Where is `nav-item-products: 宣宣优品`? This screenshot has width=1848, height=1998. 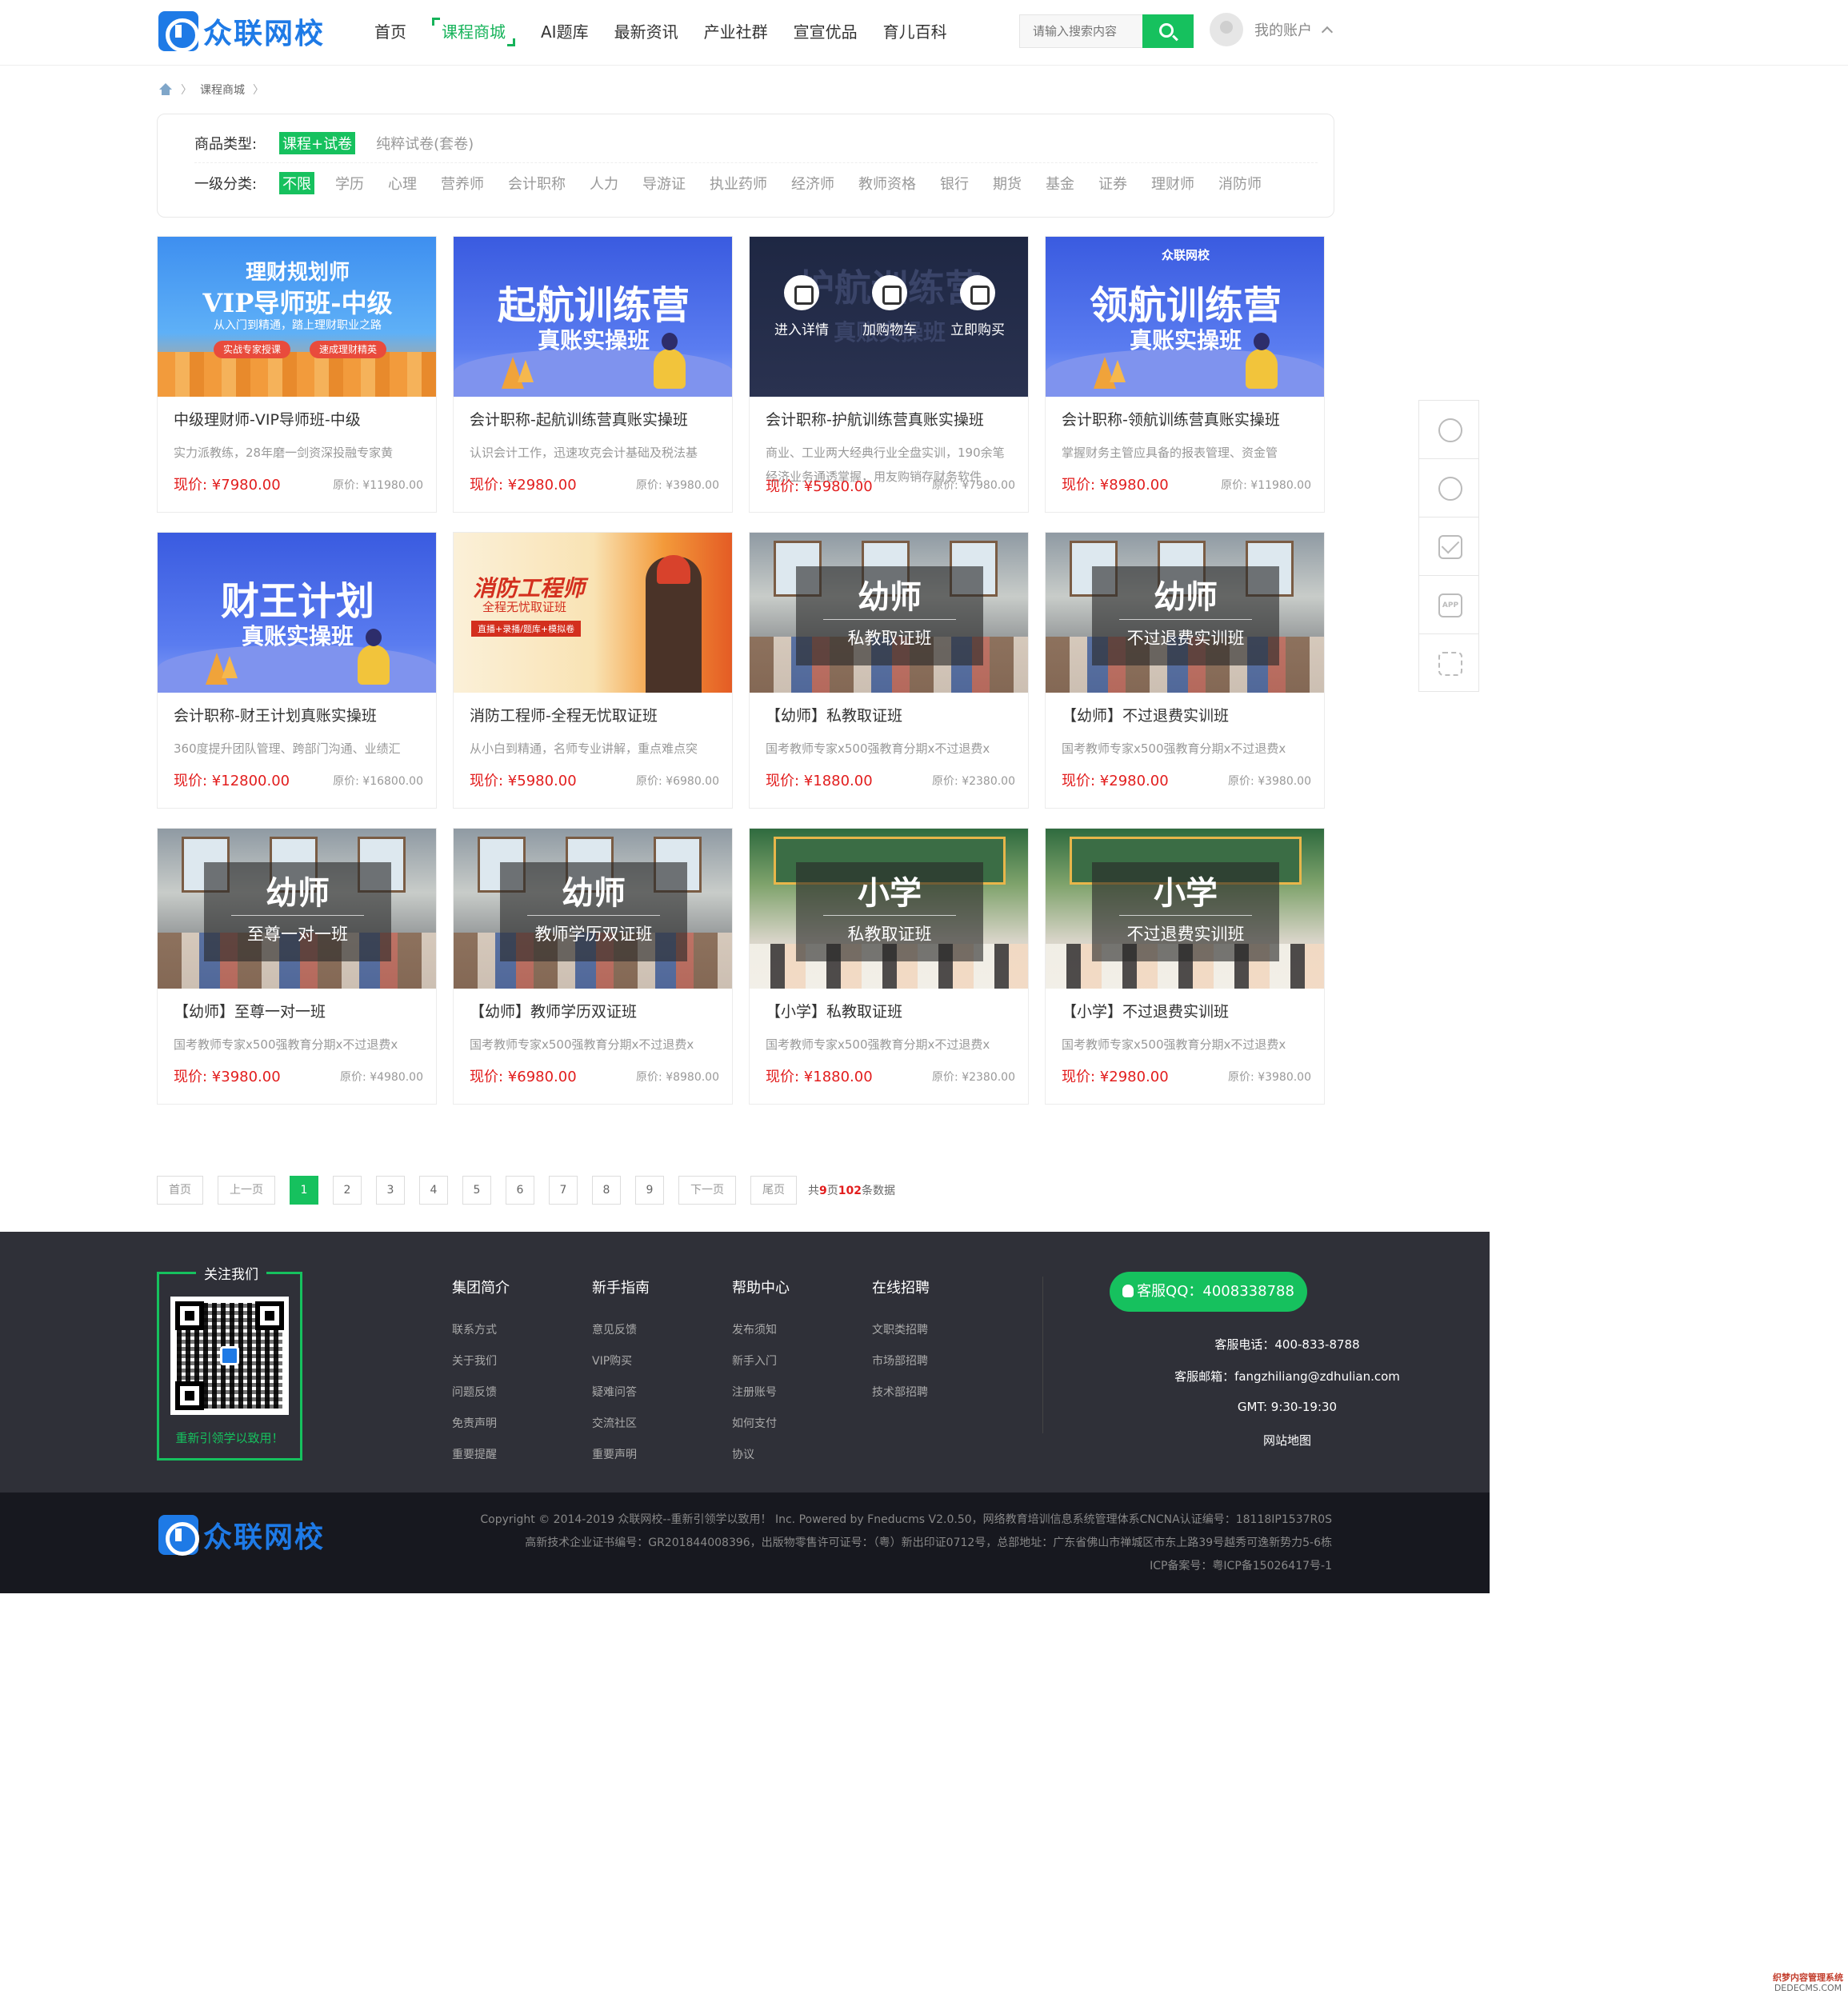 nav-item-products: 宣宣优品 is located at coordinates (826, 32).